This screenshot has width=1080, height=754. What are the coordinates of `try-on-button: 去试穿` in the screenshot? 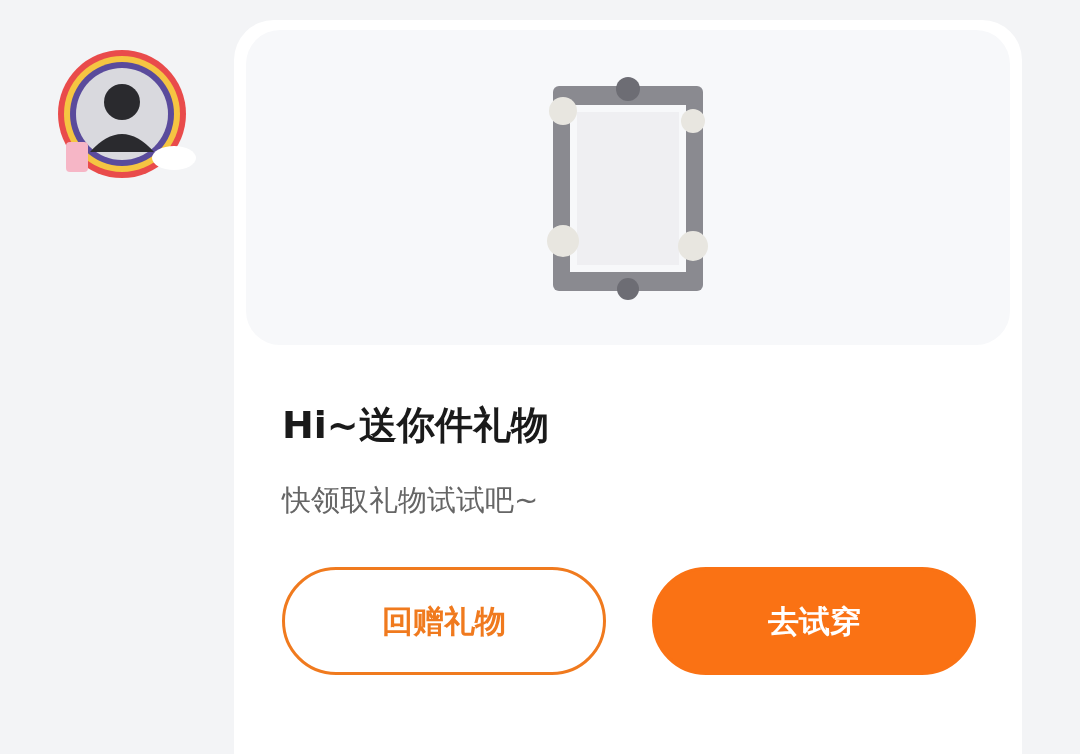 It's located at (814, 621).